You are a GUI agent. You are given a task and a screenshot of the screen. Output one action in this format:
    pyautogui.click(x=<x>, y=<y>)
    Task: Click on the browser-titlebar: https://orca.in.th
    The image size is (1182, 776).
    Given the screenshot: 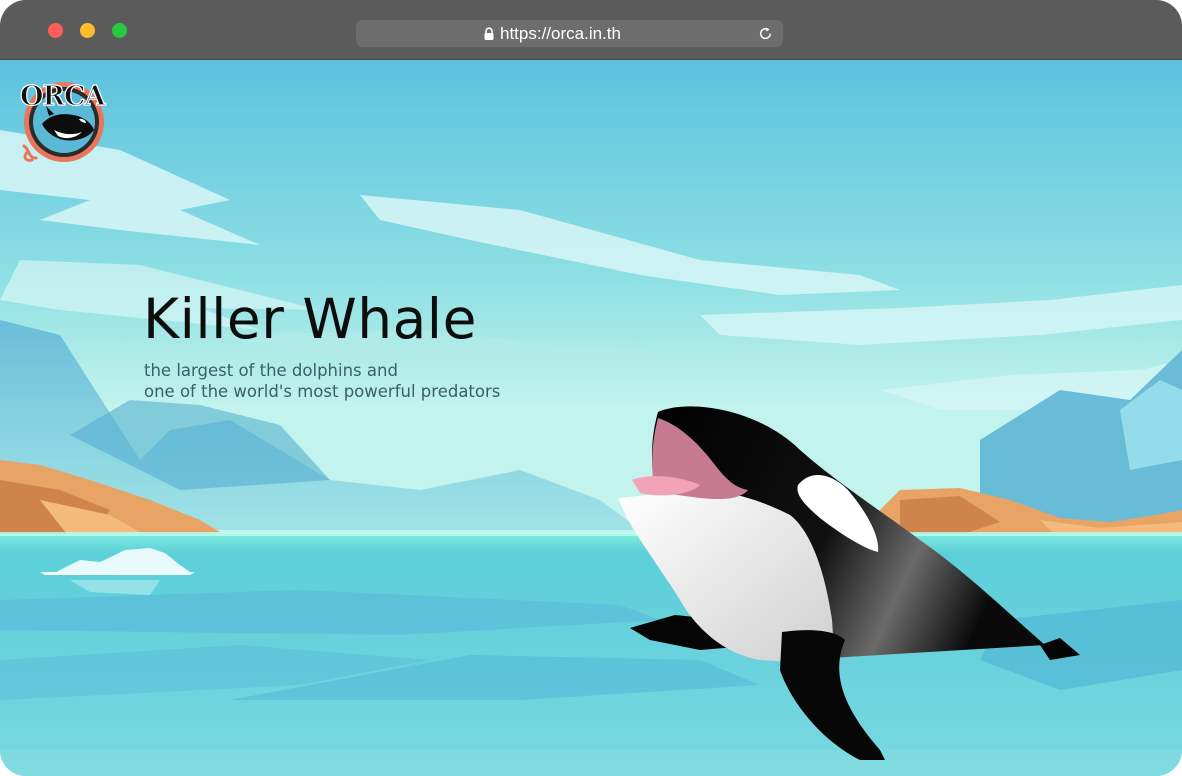 What is the action you would take?
    pyautogui.click(x=591, y=30)
    